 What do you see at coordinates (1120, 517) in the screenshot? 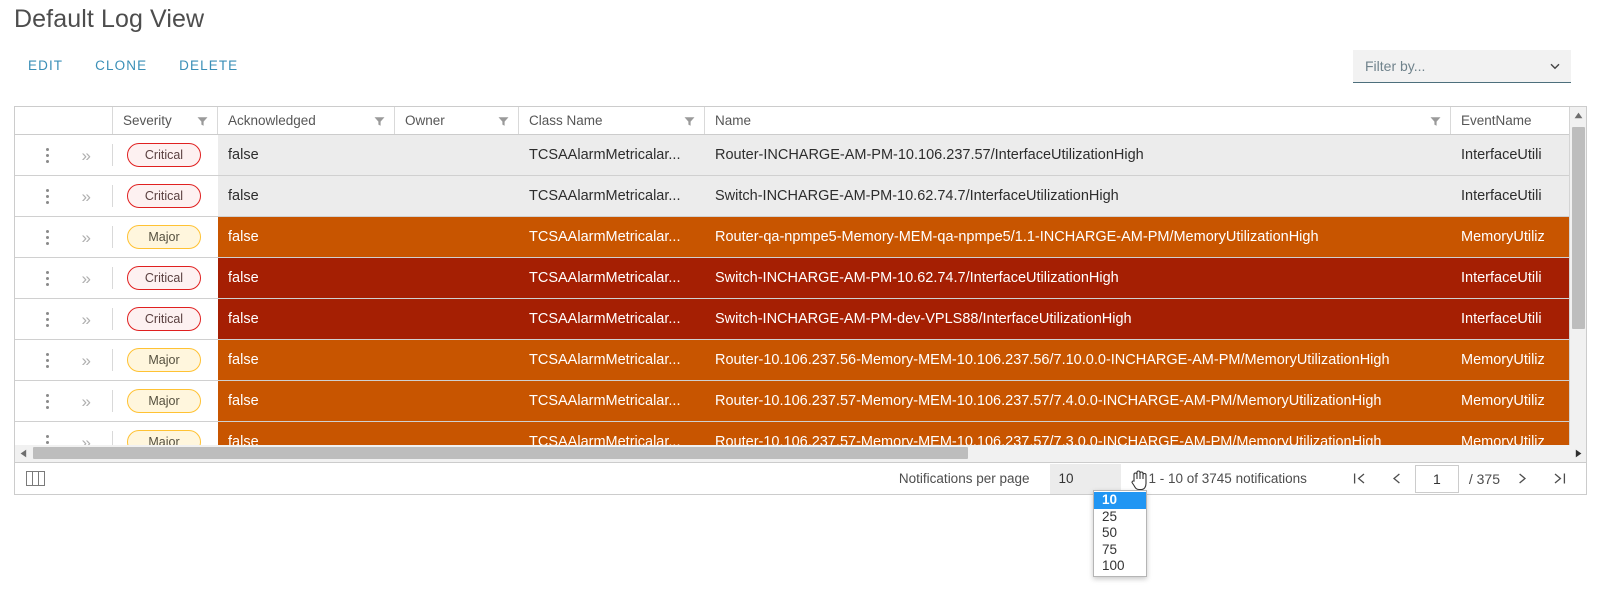
I see `per-page-option: 25` at bounding box center [1120, 517].